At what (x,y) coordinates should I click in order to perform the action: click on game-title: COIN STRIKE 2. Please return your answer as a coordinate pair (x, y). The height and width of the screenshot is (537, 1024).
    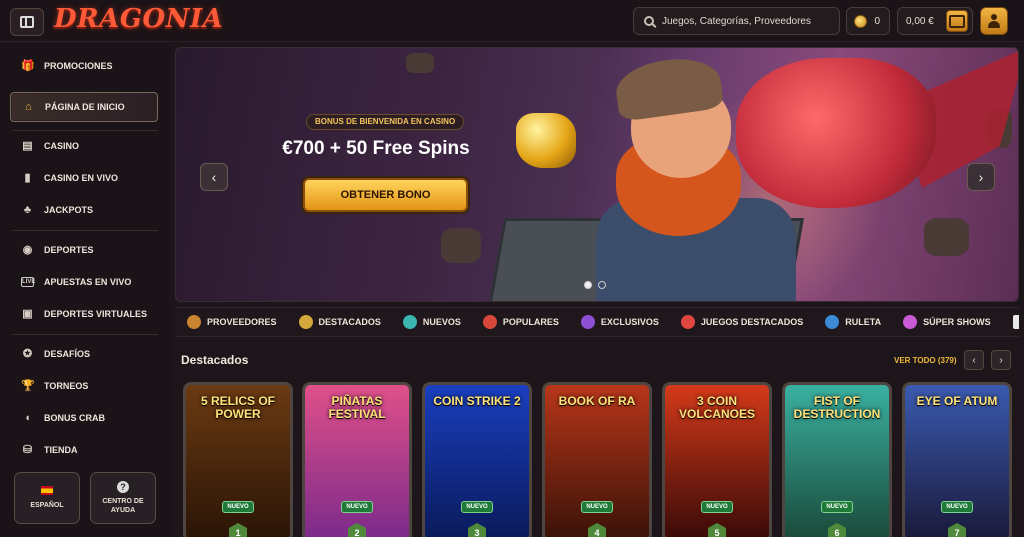
    Looking at the image, I should click on (477, 401).